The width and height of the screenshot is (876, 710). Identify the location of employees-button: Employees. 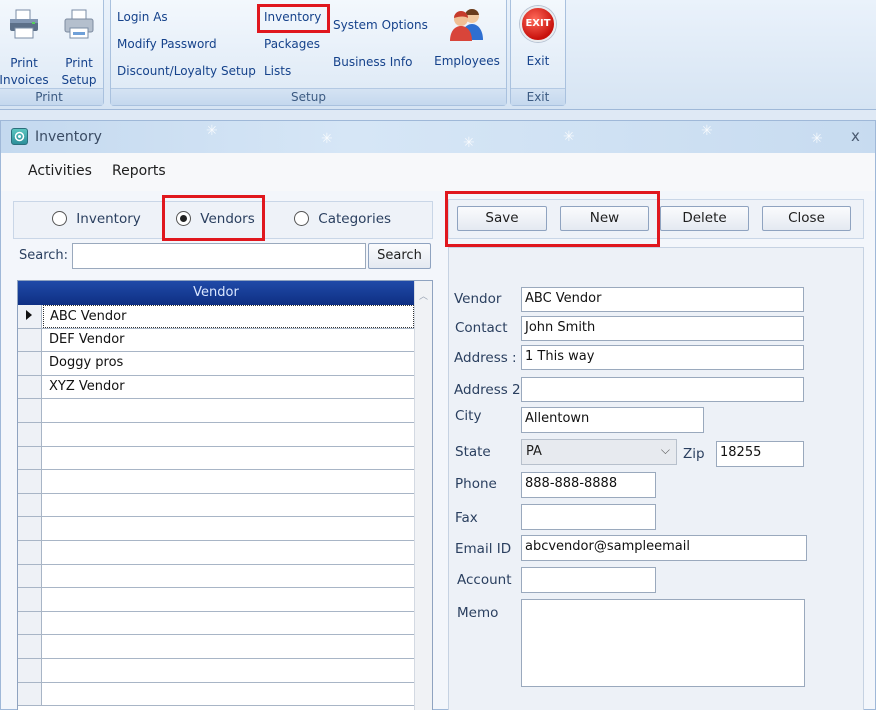
(467, 39).